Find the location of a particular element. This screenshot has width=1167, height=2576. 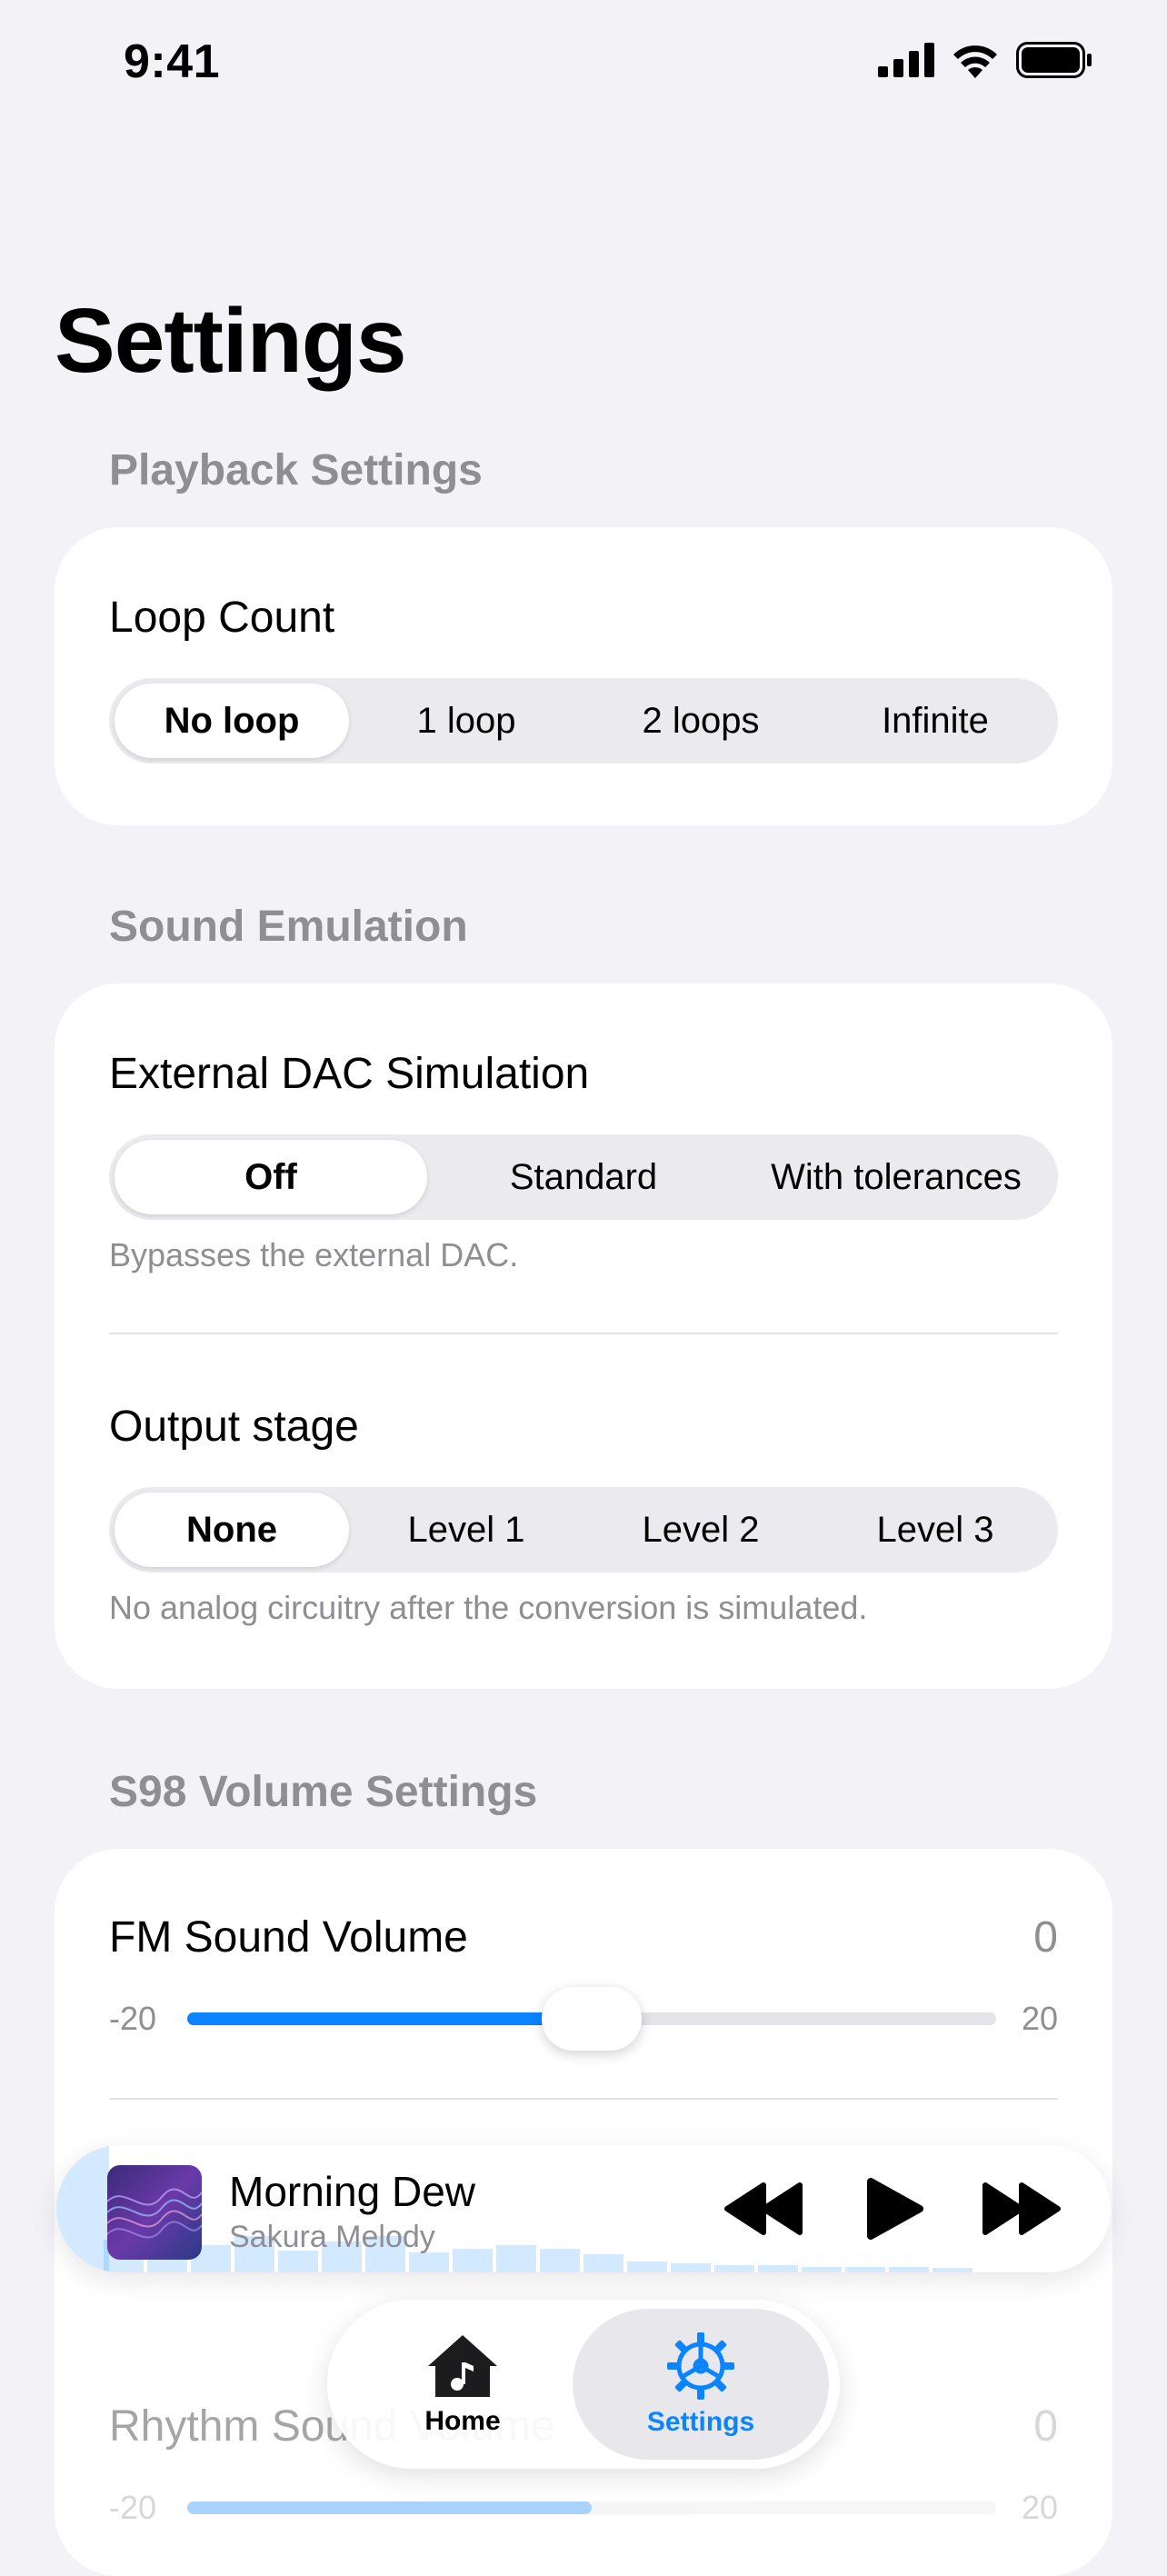

track-artist: Sakura Melody is located at coordinates (332, 2237).